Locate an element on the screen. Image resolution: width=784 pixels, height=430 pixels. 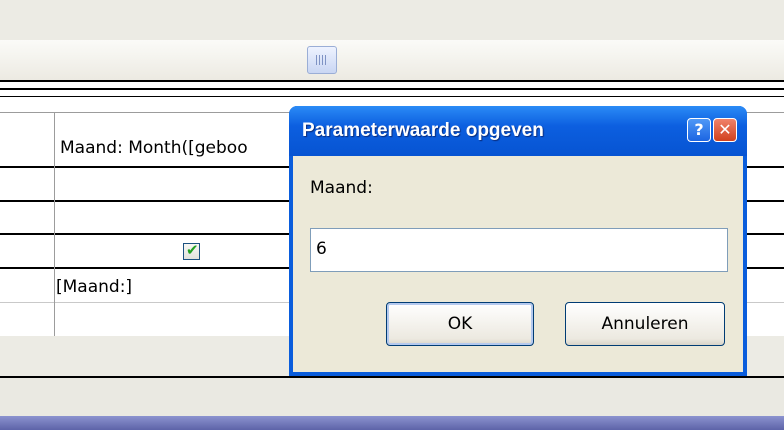
checkmark-icon: ✔ is located at coordinates (192, 250).